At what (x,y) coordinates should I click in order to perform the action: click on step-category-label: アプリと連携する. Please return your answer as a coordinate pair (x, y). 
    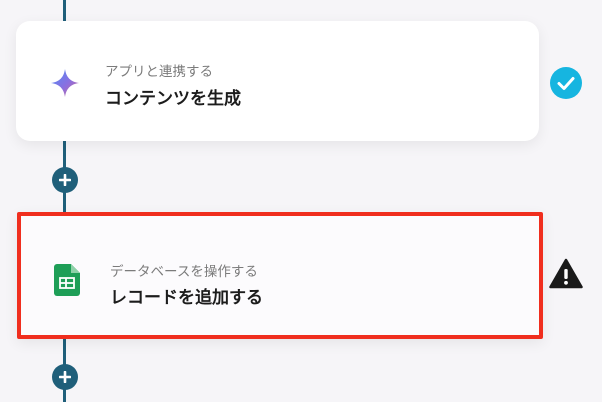
    Looking at the image, I should click on (159, 72).